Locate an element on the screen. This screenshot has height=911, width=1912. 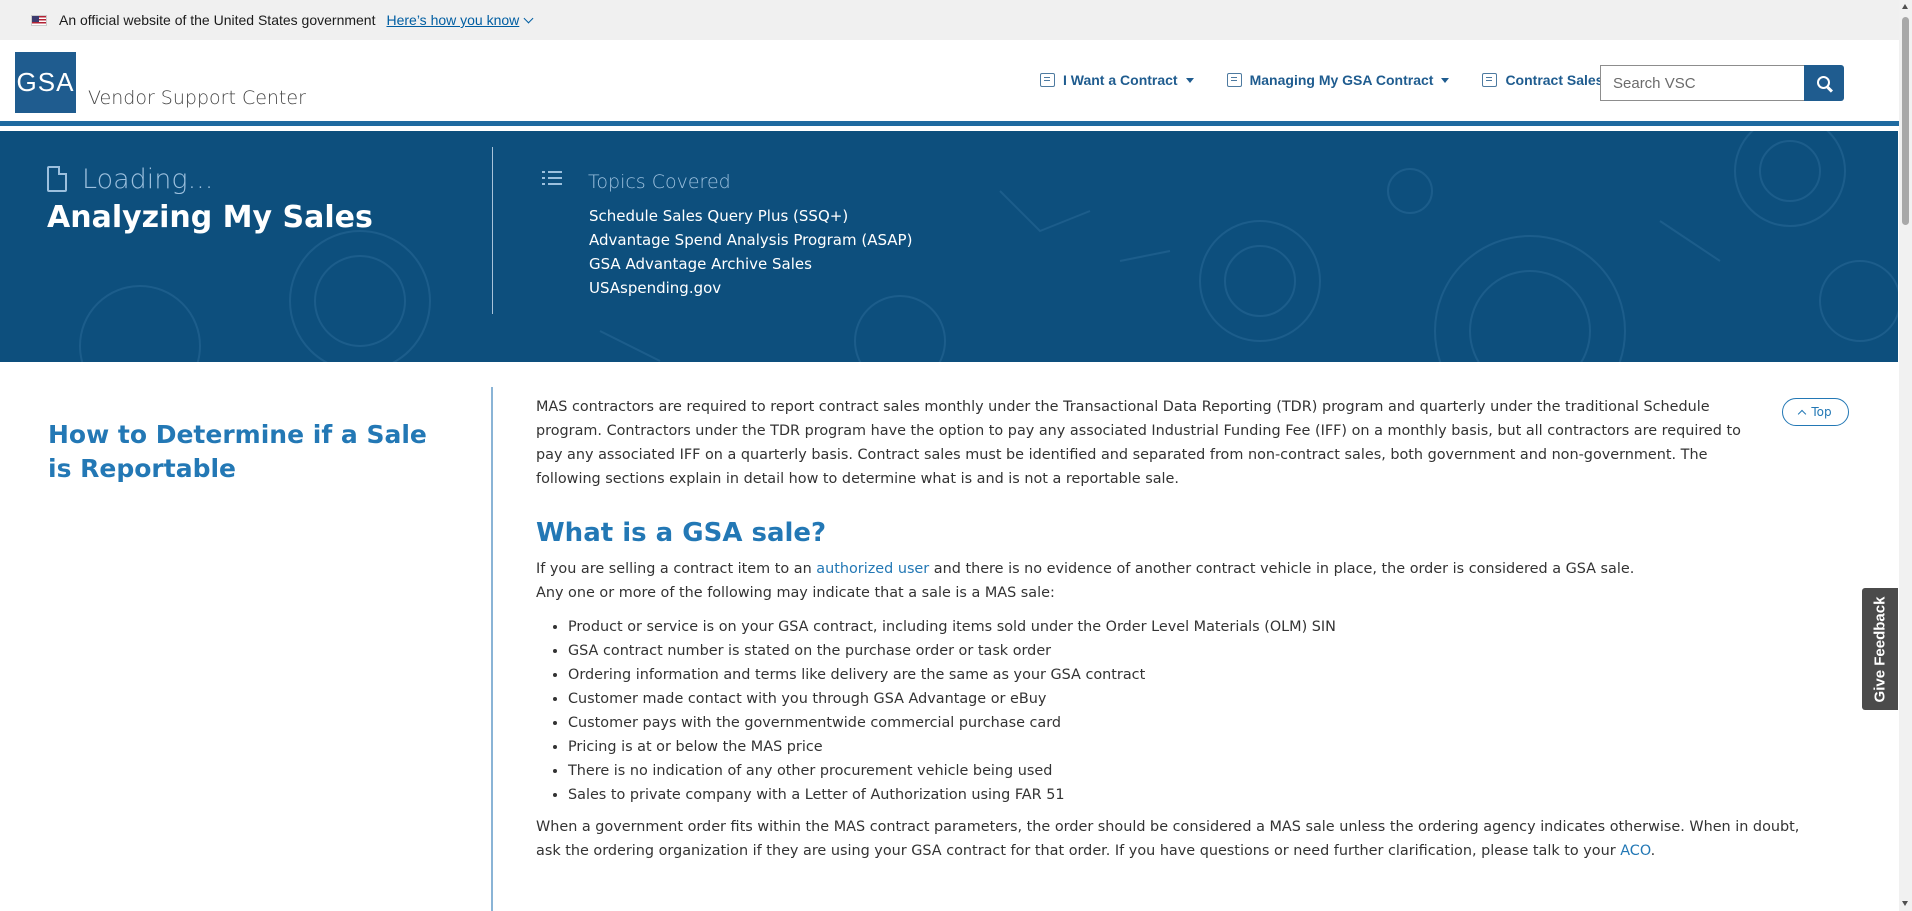
gsa-logo: GSA is located at coordinates (45, 82).